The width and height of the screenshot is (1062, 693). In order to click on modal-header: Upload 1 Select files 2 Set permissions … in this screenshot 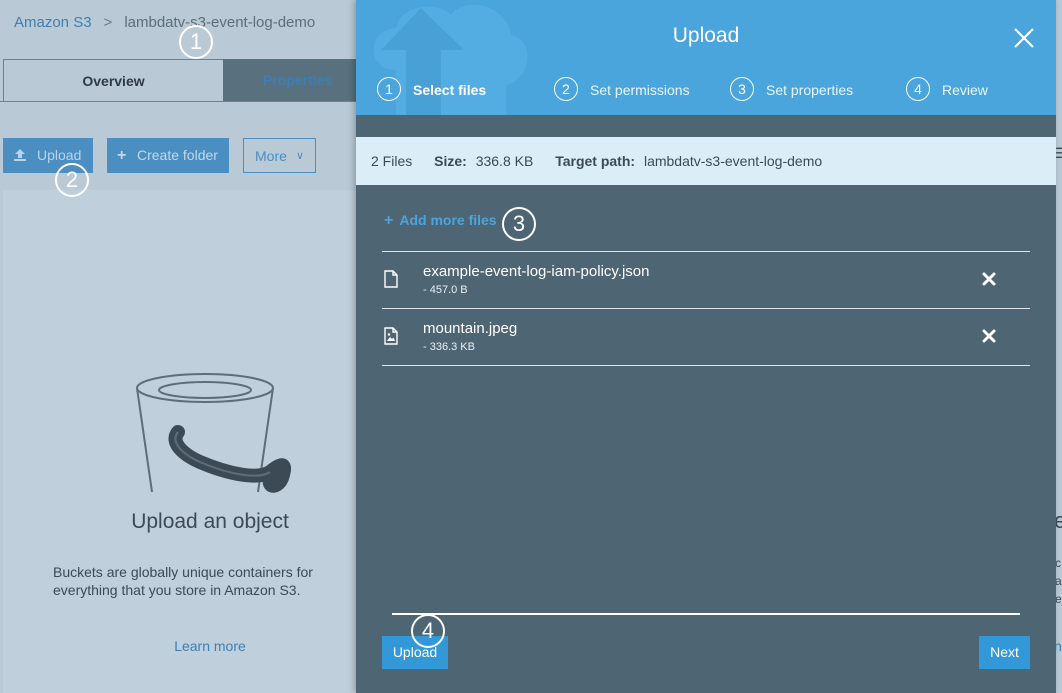, I will do `click(706, 57)`.